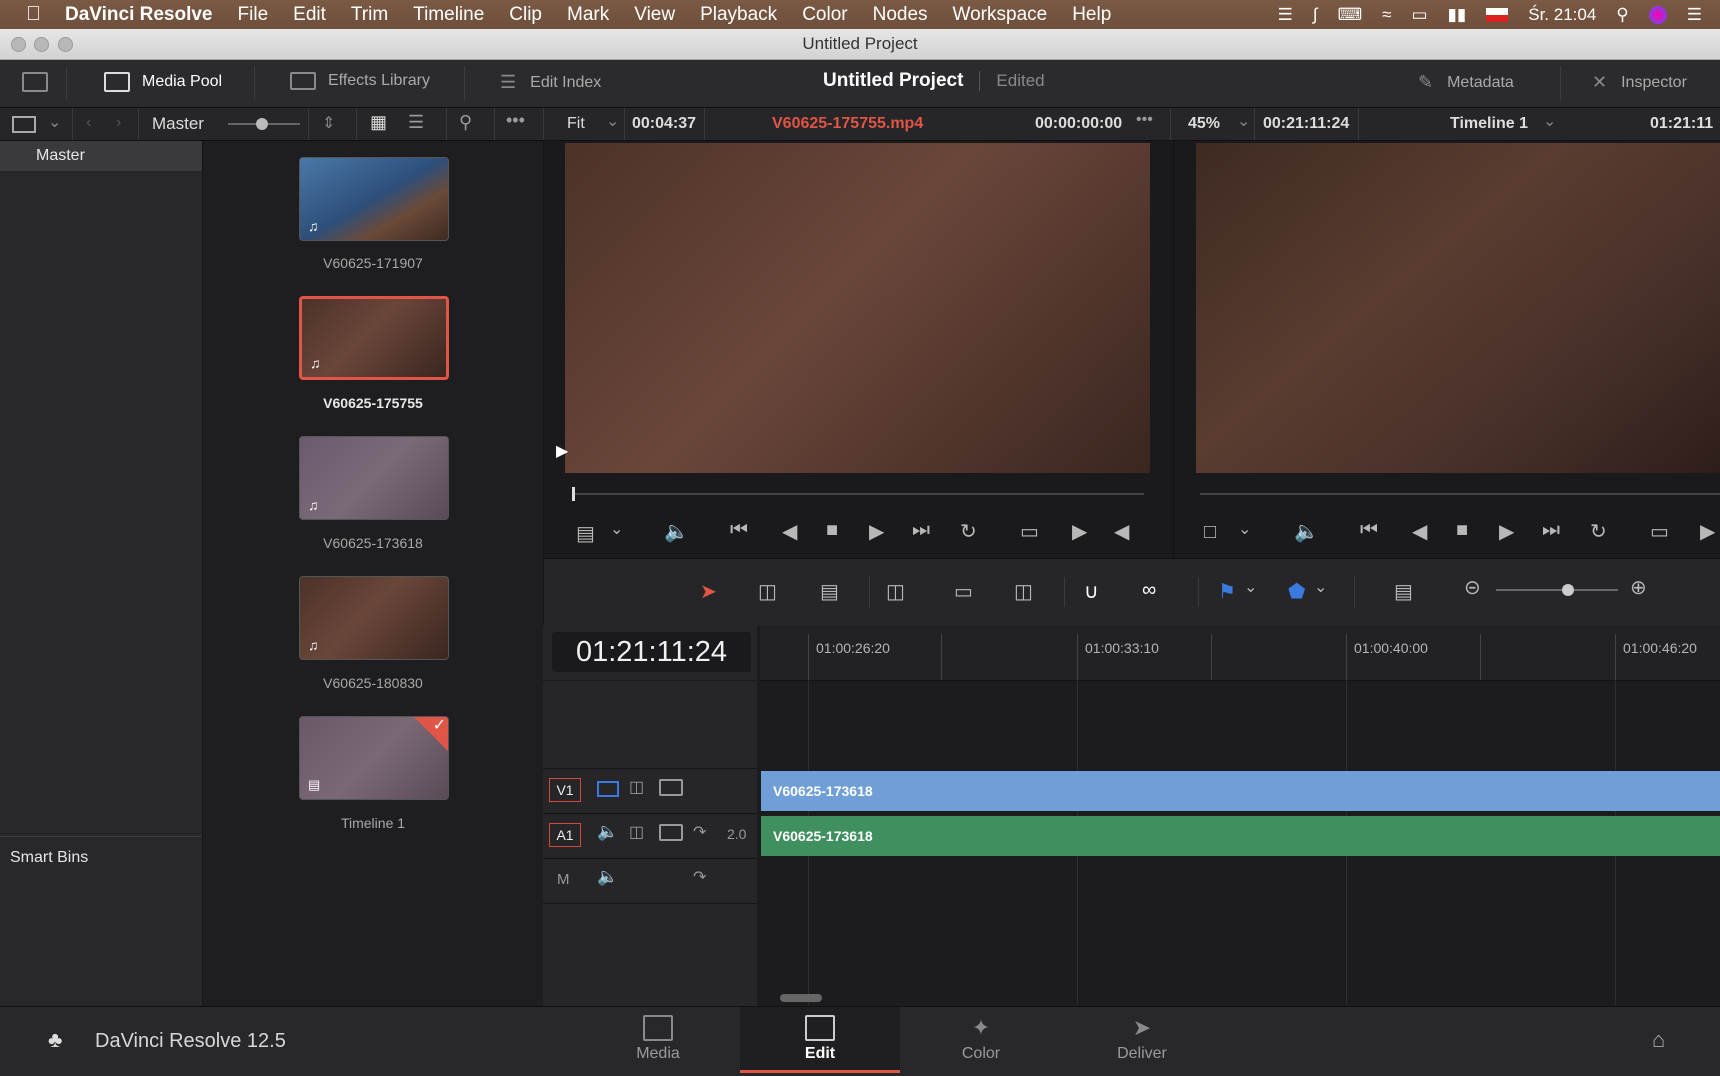  Describe the element at coordinates (588, 15) in the screenshot. I see `menu-mark: Mark` at that location.